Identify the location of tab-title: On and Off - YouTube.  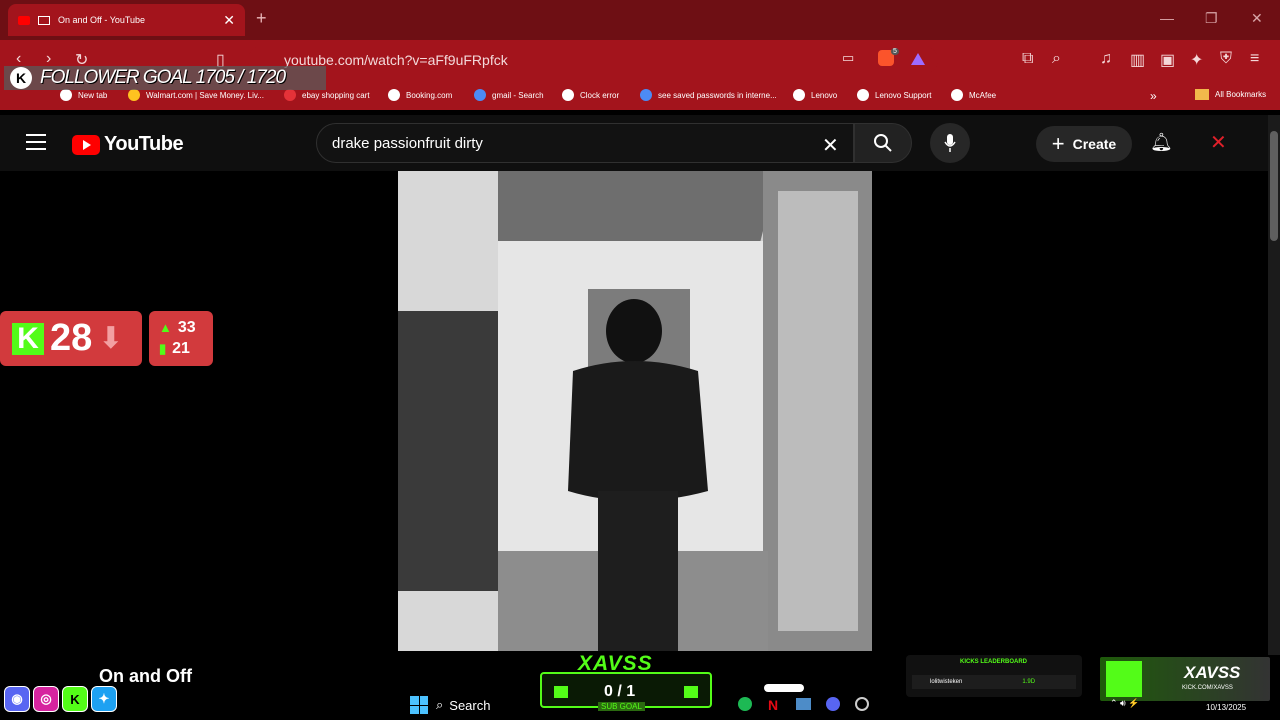
(102, 20).